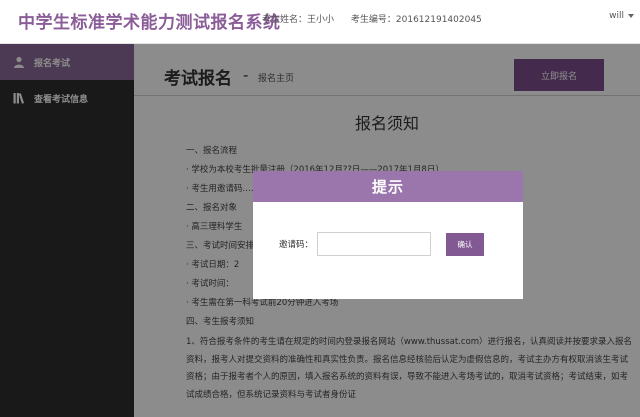 The width and height of the screenshot is (640, 417). What do you see at coordinates (296, 245) in the screenshot?
I see `invite-code-label: 邀请码：` at bounding box center [296, 245].